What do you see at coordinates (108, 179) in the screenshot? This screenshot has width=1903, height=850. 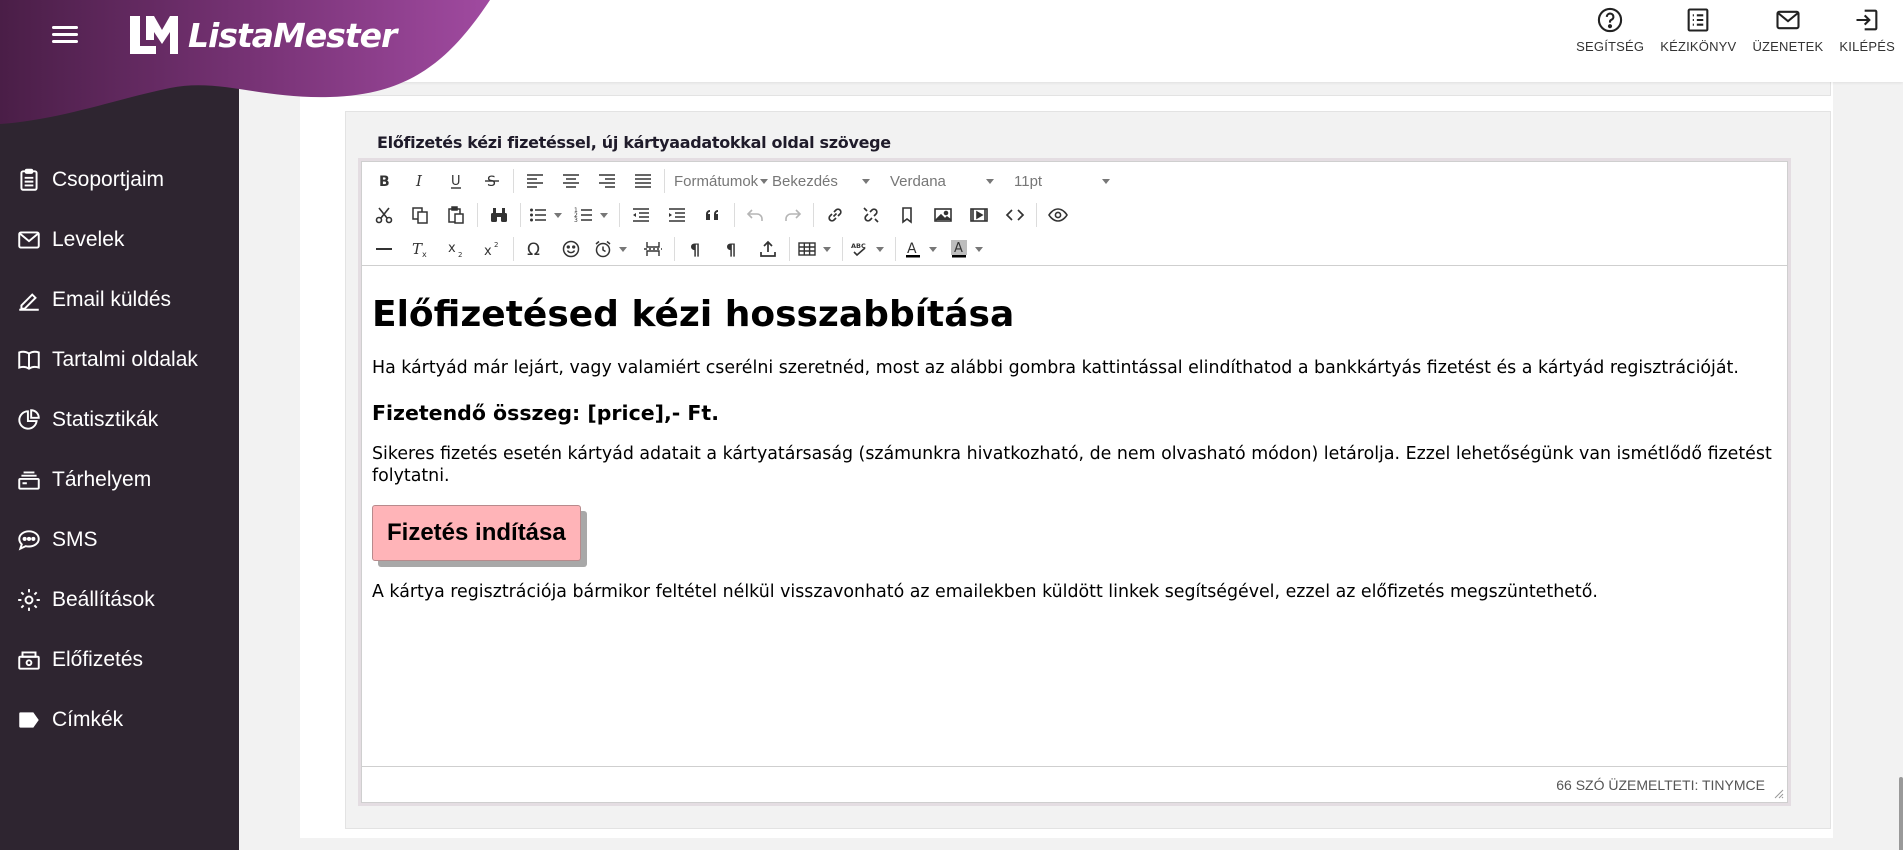 I see `sidebar-item-label: Csoportjaim` at bounding box center [108, 179].